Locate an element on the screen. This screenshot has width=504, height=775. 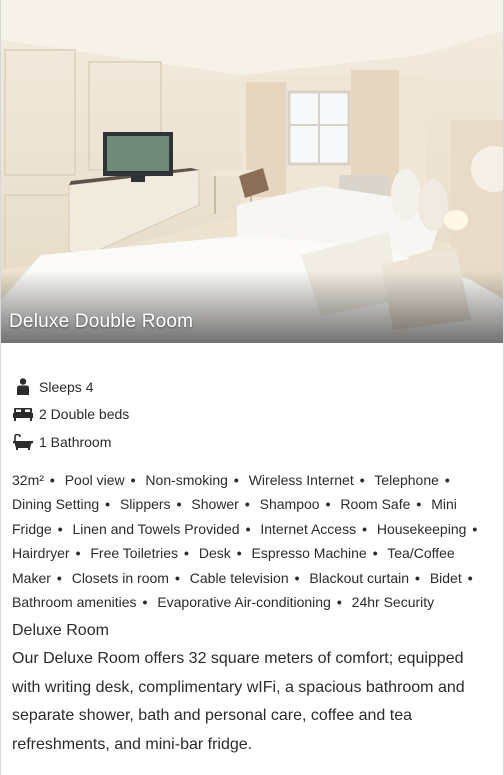
amenity-item: Telephone is located at coordinates (406, 479).